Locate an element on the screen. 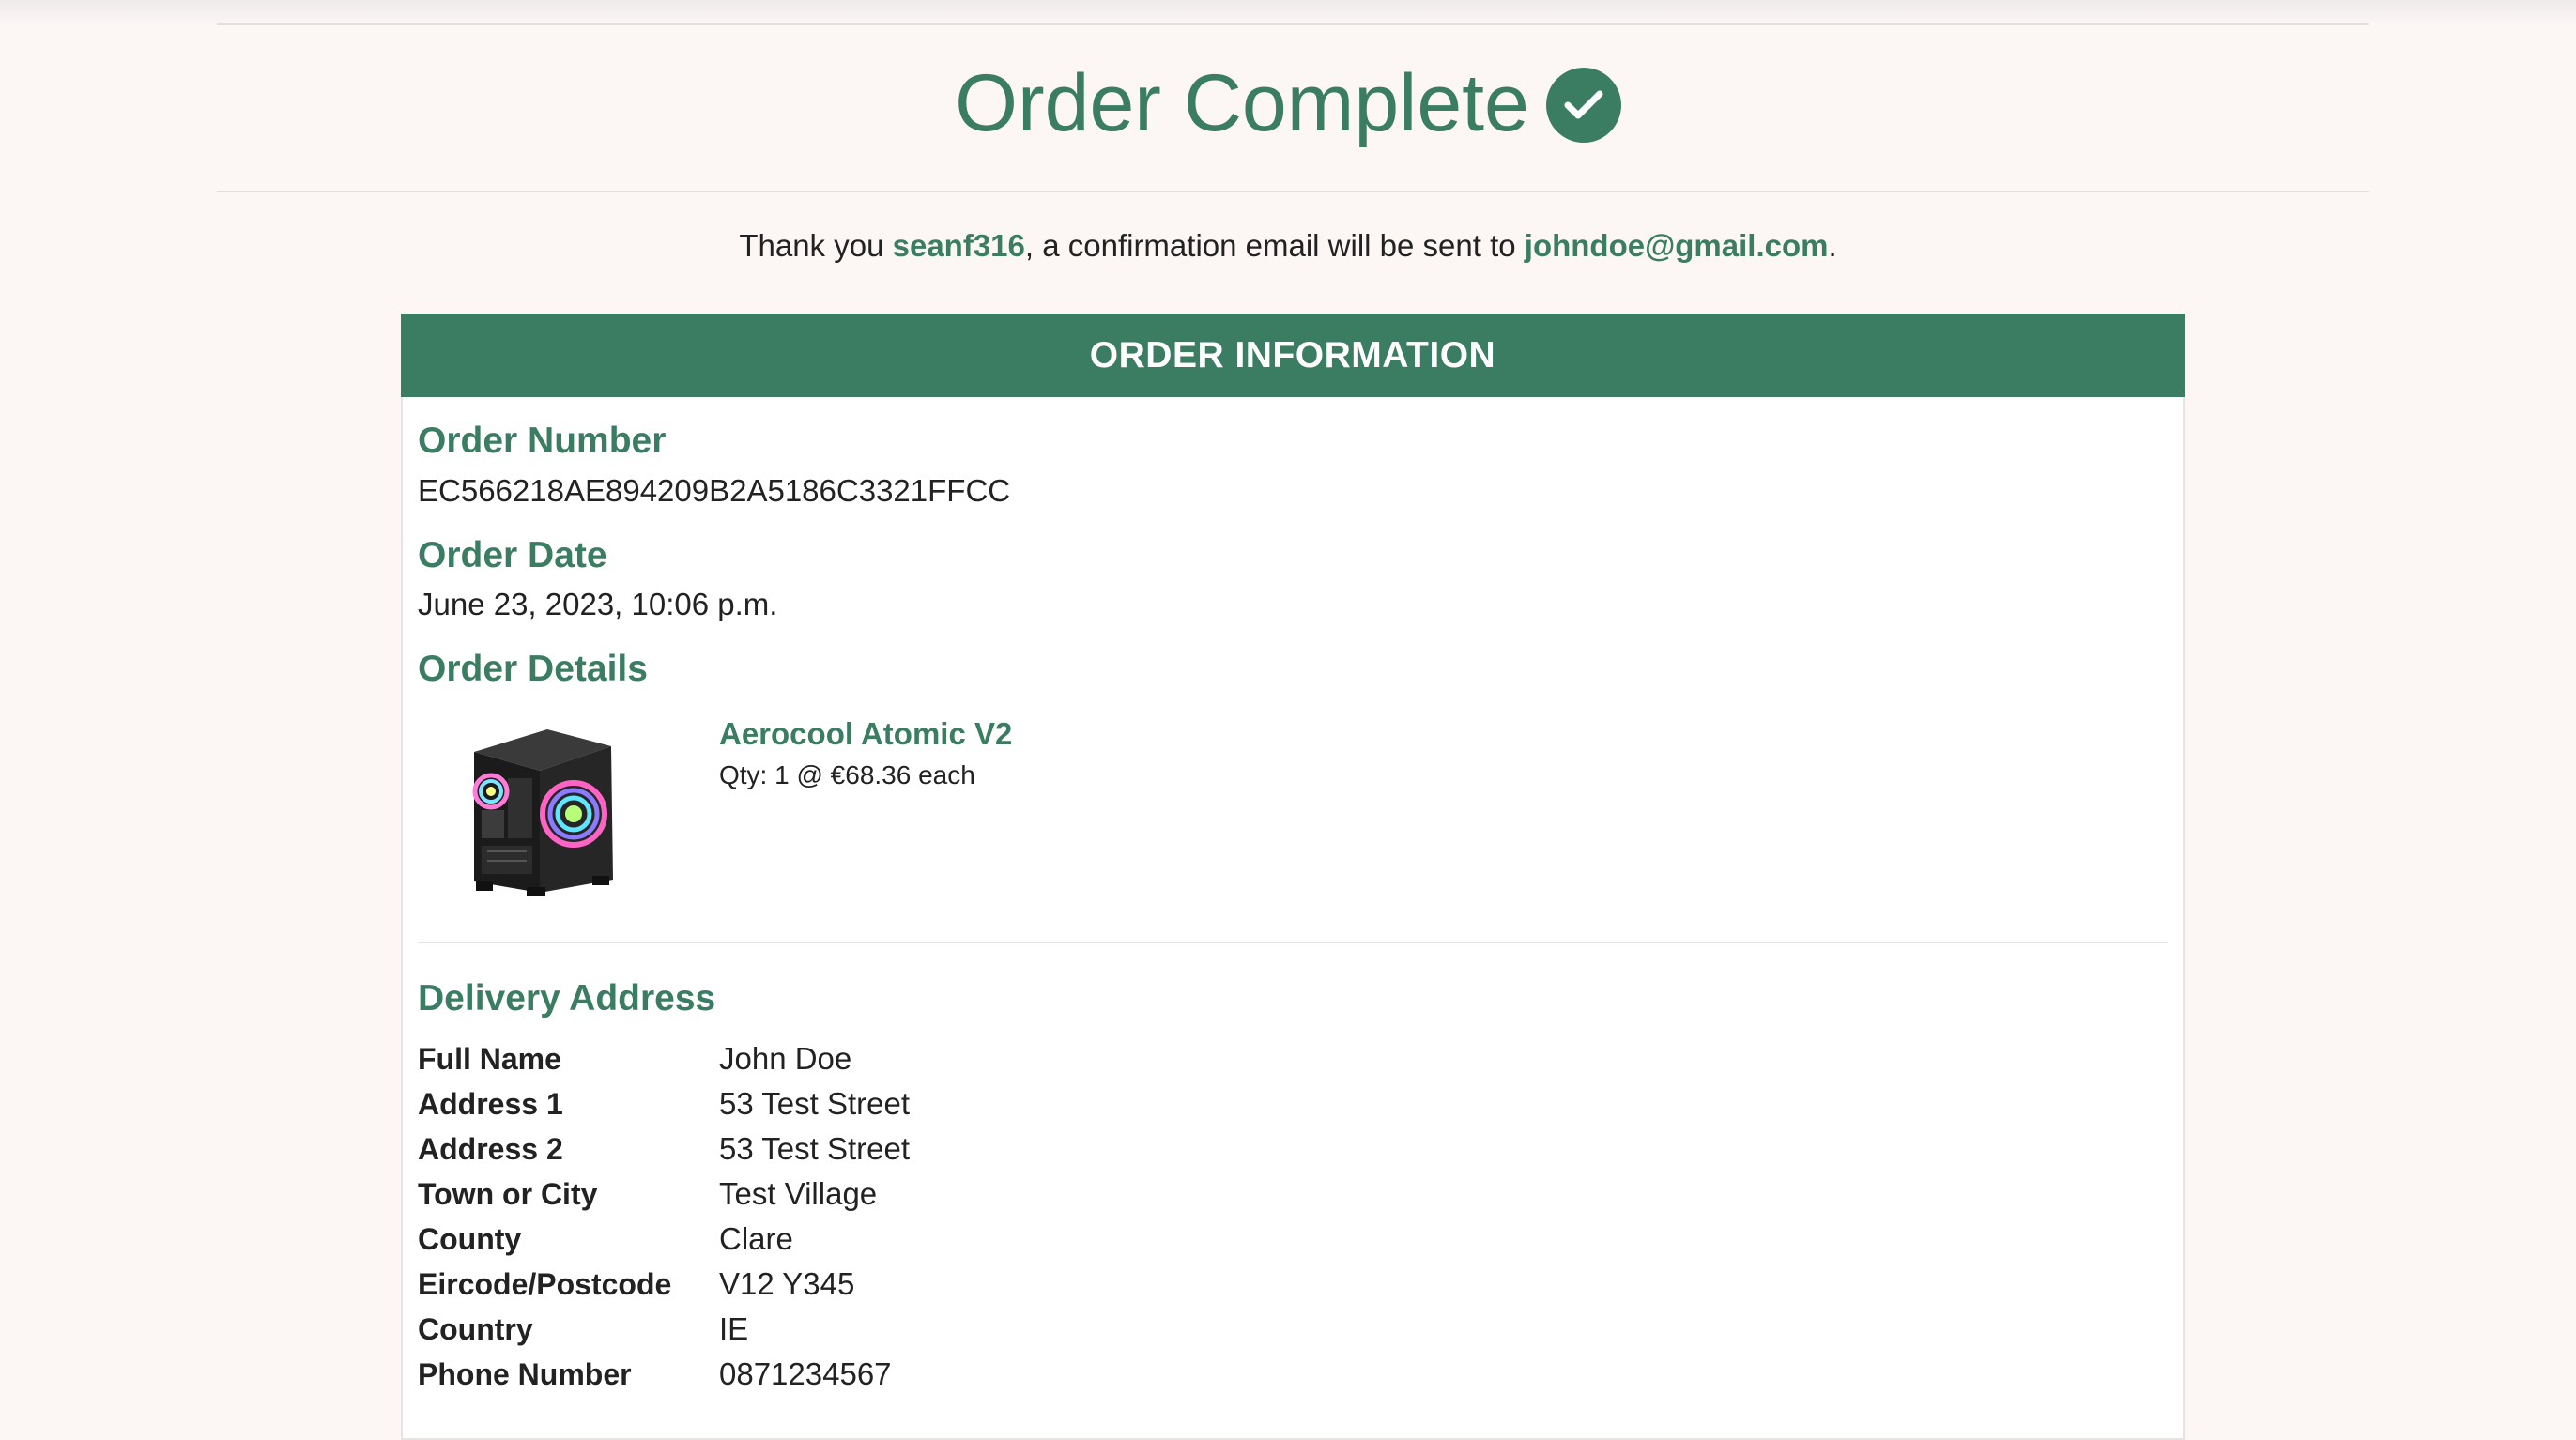 The height and width of the screenshot is (1440, 2576). username-link: seanf316 is located at coordinates (959, 246).